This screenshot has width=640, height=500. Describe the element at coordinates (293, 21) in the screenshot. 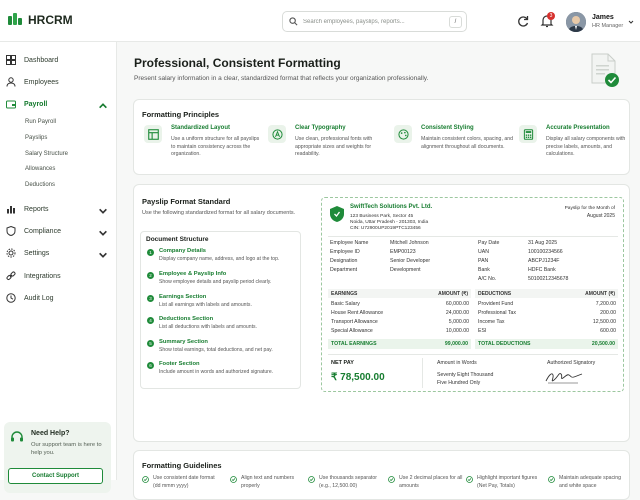

I see `search-icon` at that location.